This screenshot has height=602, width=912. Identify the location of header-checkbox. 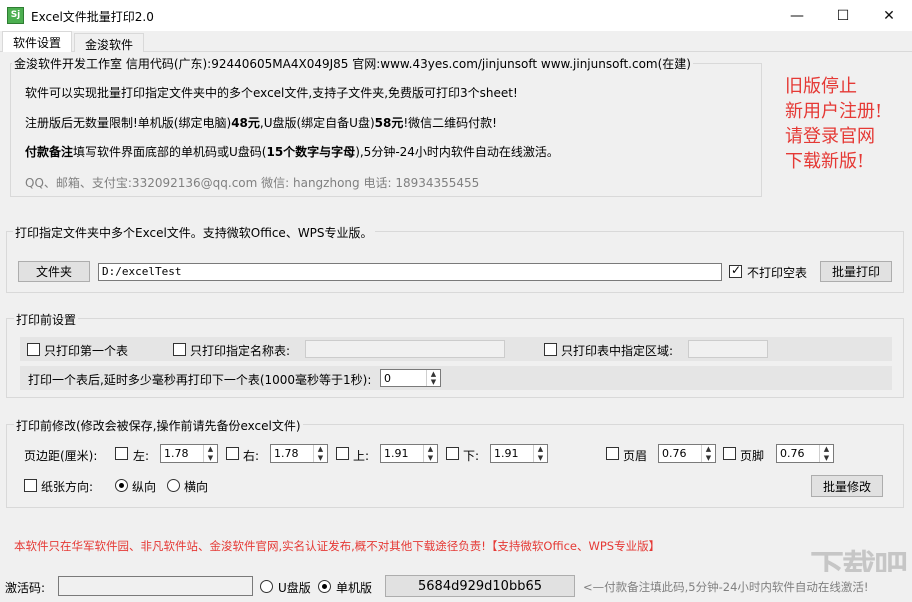
(612, 453).